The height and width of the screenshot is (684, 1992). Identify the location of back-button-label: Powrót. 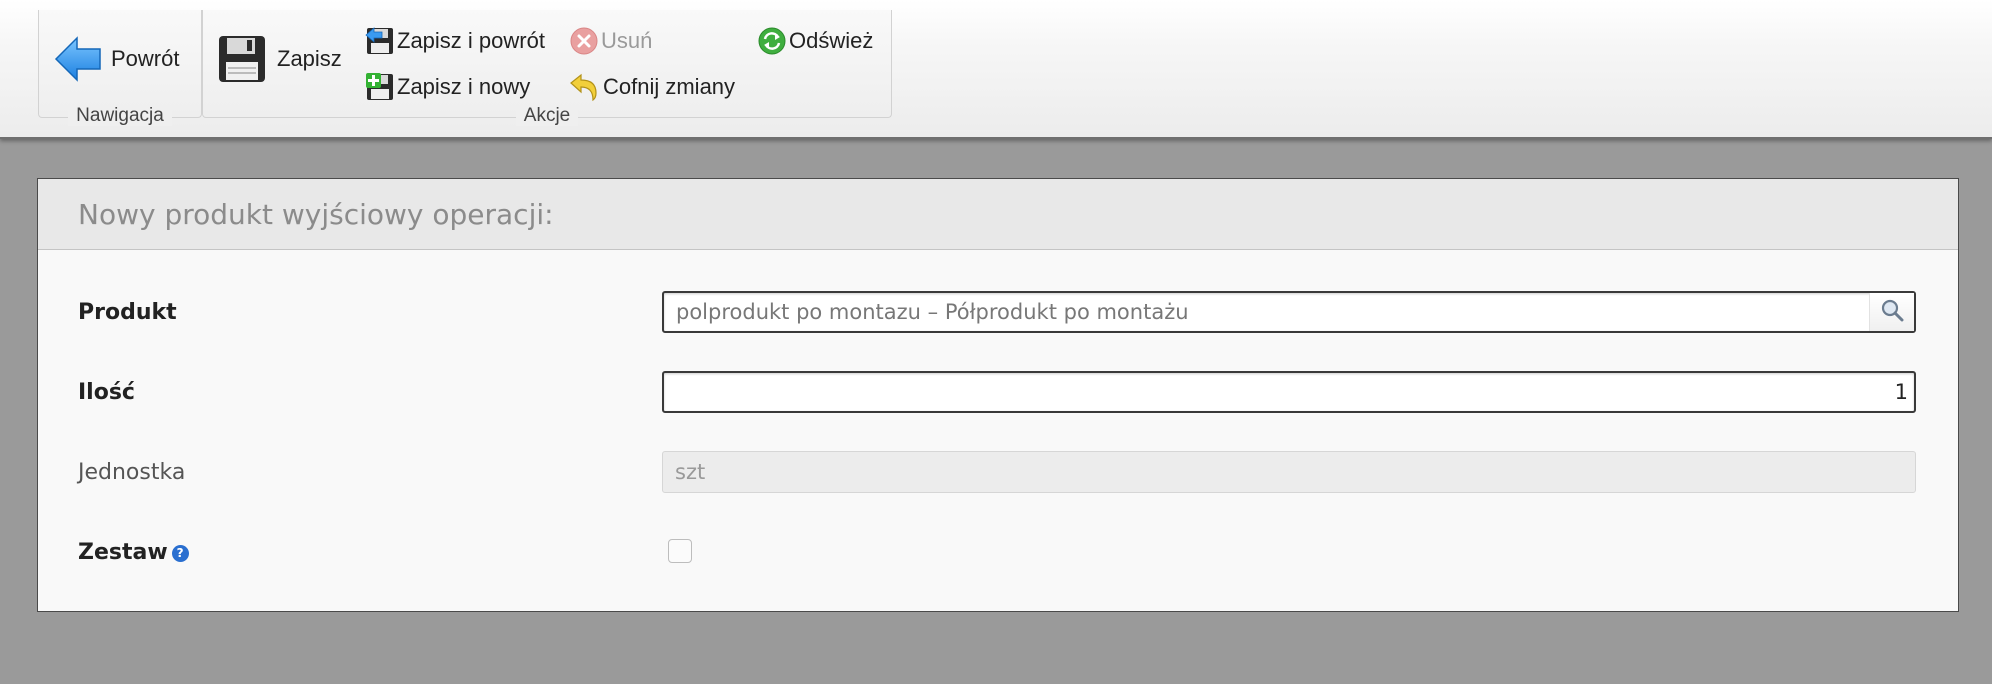
(145, 58).